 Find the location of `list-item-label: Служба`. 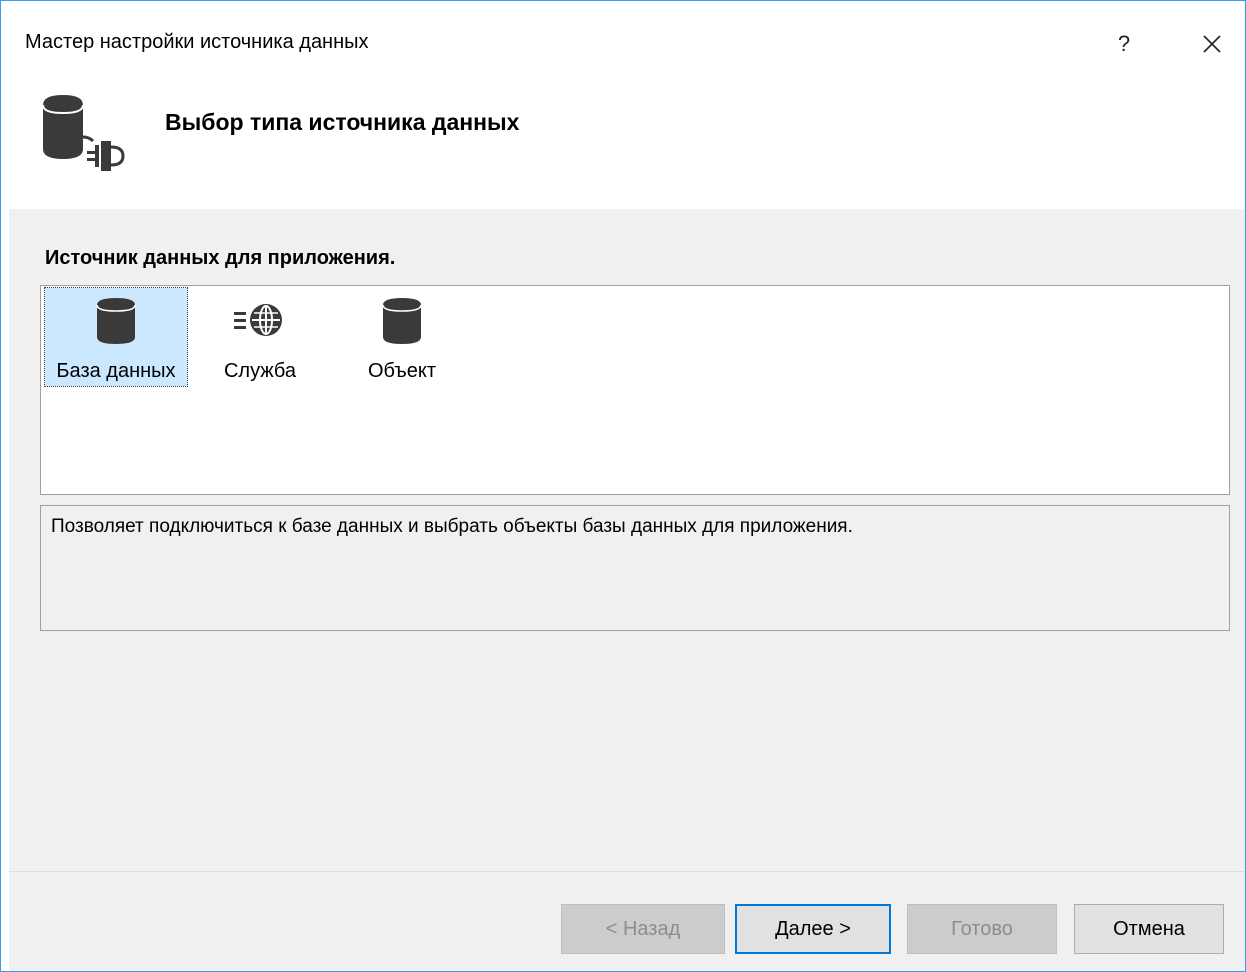

list-item-label: Служба is located at coordinates (260, 371).